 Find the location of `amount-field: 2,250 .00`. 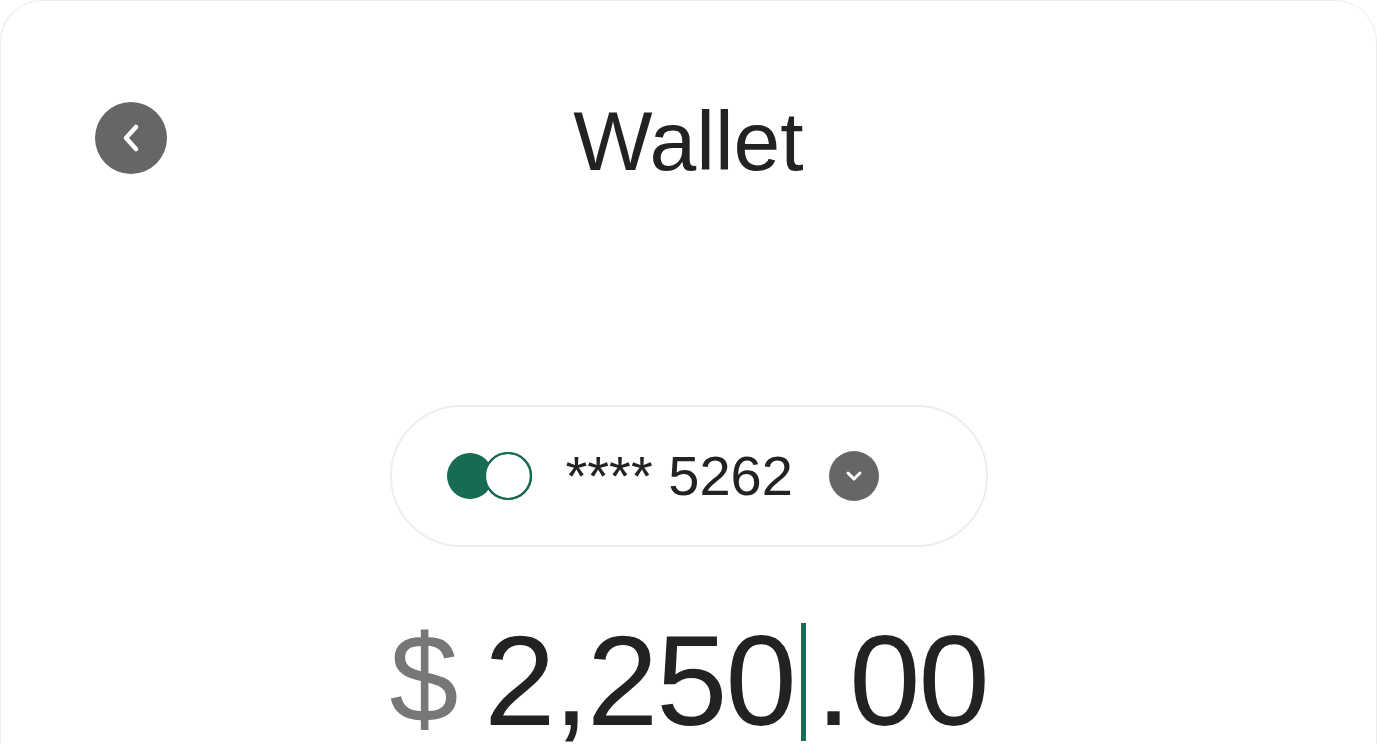

amount-field: 2,250 .00 is located at coordinates (736, 680).